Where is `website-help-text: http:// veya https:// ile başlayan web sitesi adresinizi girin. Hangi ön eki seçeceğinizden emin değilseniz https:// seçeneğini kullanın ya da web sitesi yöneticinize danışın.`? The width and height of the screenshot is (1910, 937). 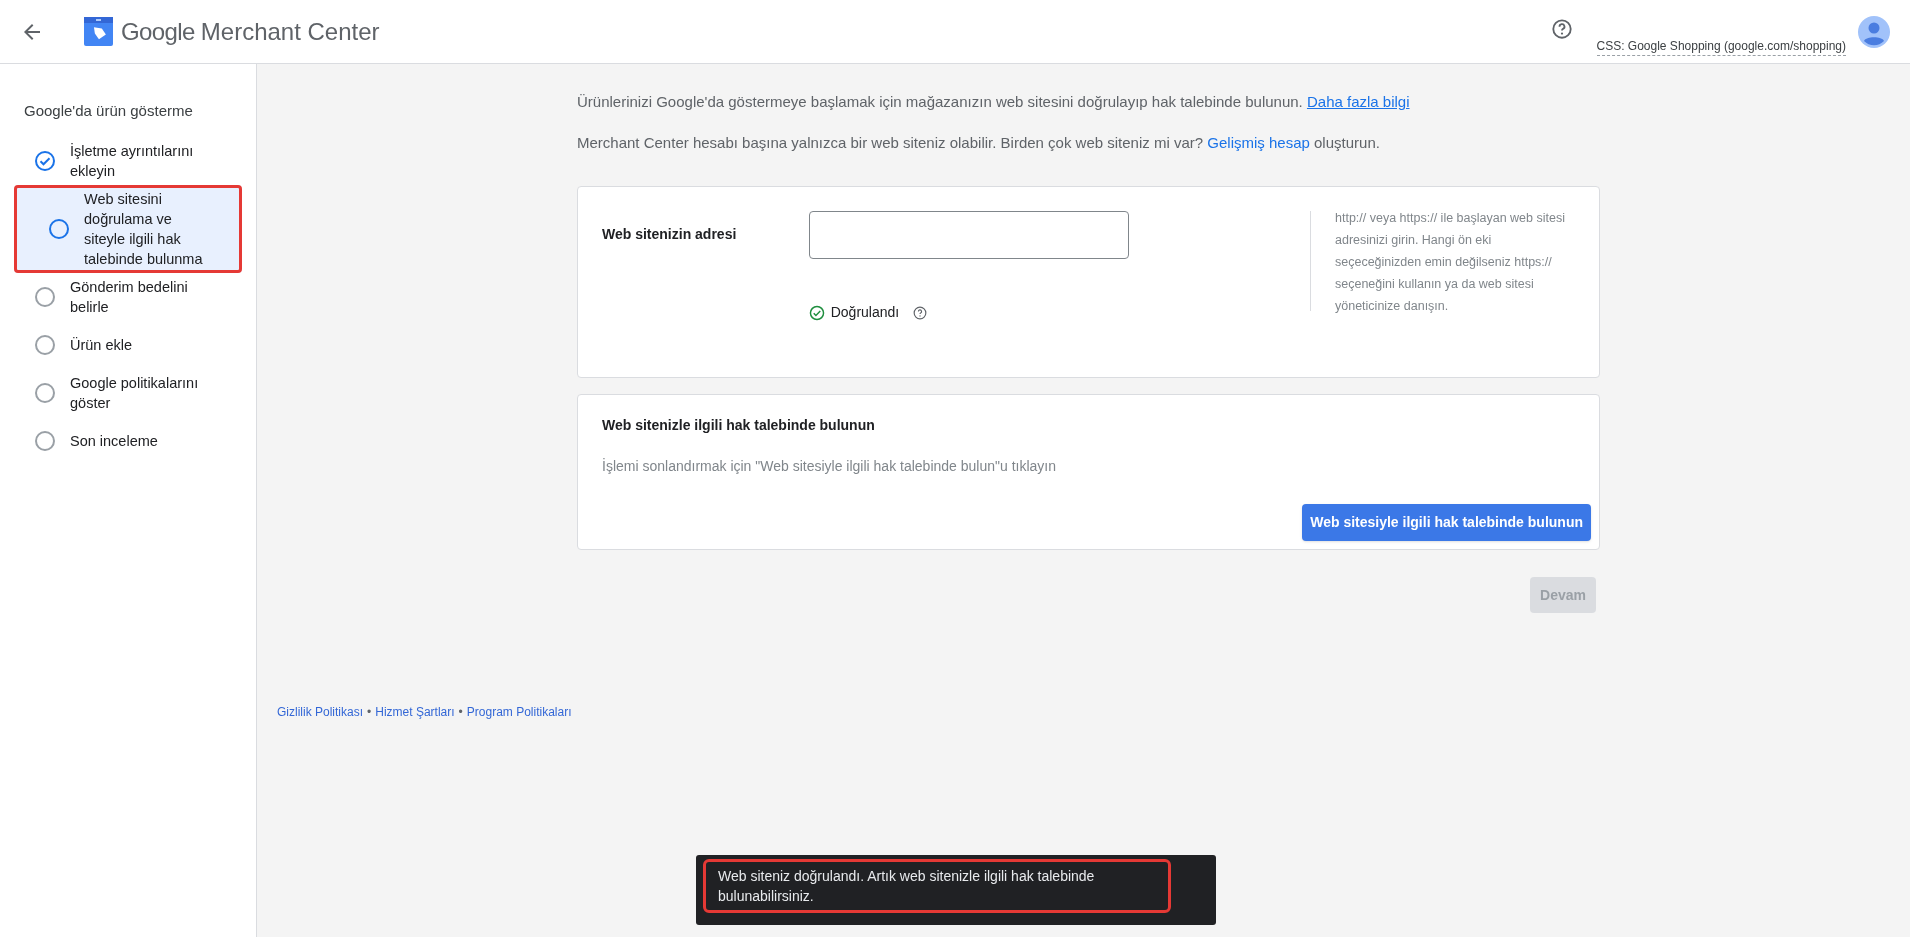
website-help-text: http:// veya https:// ile başlayan web sitesi adresinizi girin. Hangi ön eki seçeceğinizden emin değilseniz https:// seçeneğini kullanın ya da web sitesi yöneticinize danışın. is located at coordinates (1450, 262).